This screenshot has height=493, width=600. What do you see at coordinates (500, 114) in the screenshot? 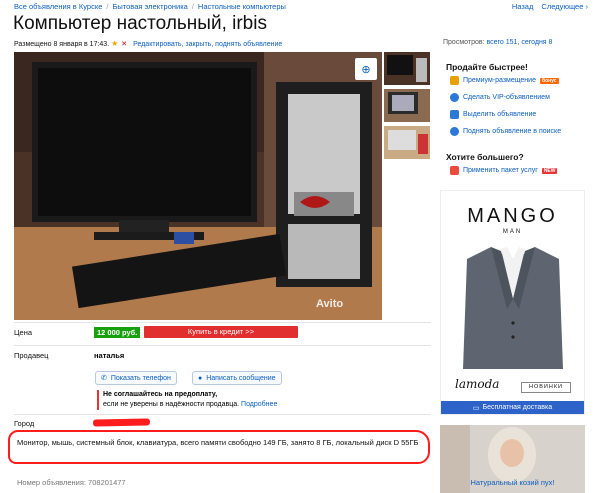
I see `highlight-label: Выделить объявление` at bounding box center [500, 114].